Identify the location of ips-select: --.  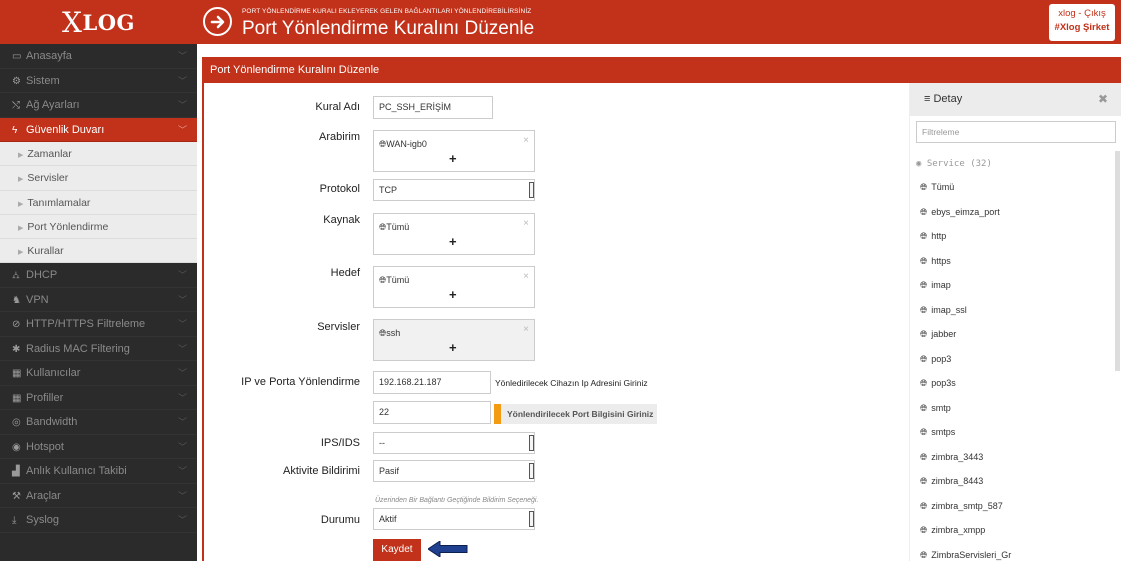
(454, 443).